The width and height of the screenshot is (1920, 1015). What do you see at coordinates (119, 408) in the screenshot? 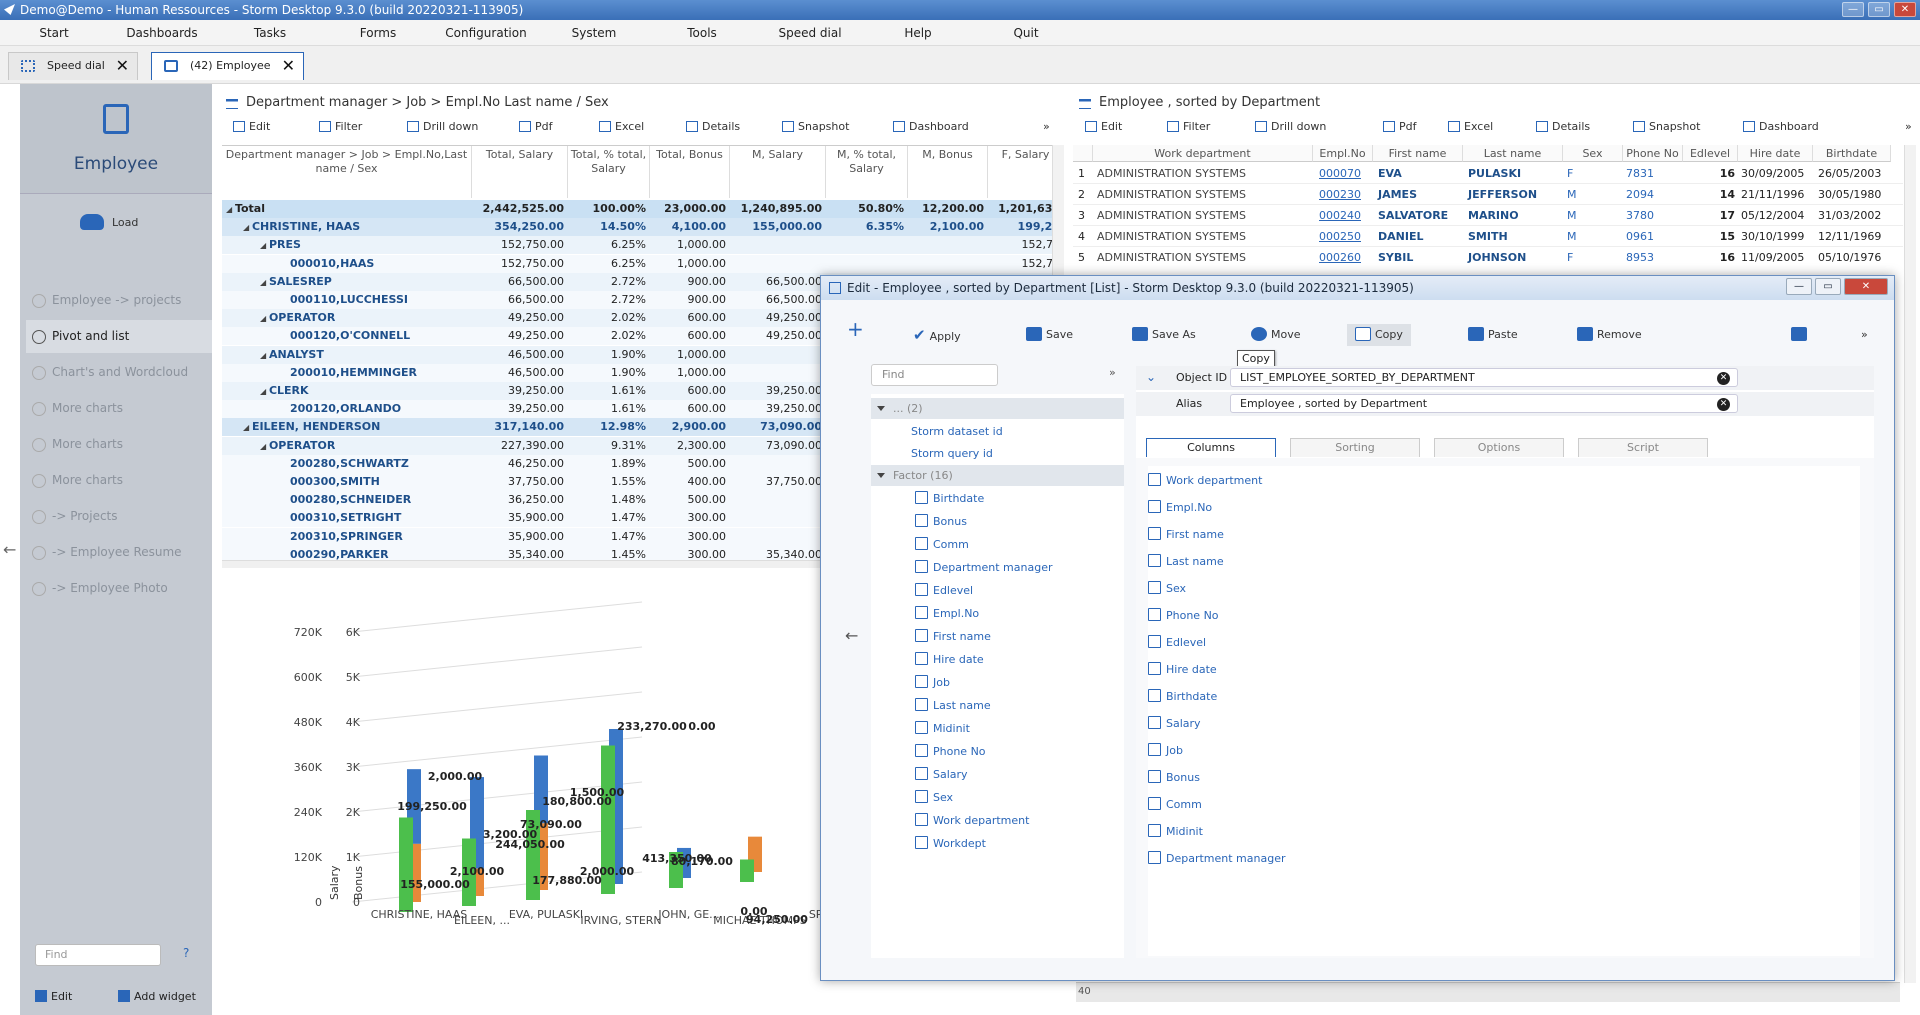
I see `sidebar-item-more-charts-1: More charts` at bounding box center [119, 408].